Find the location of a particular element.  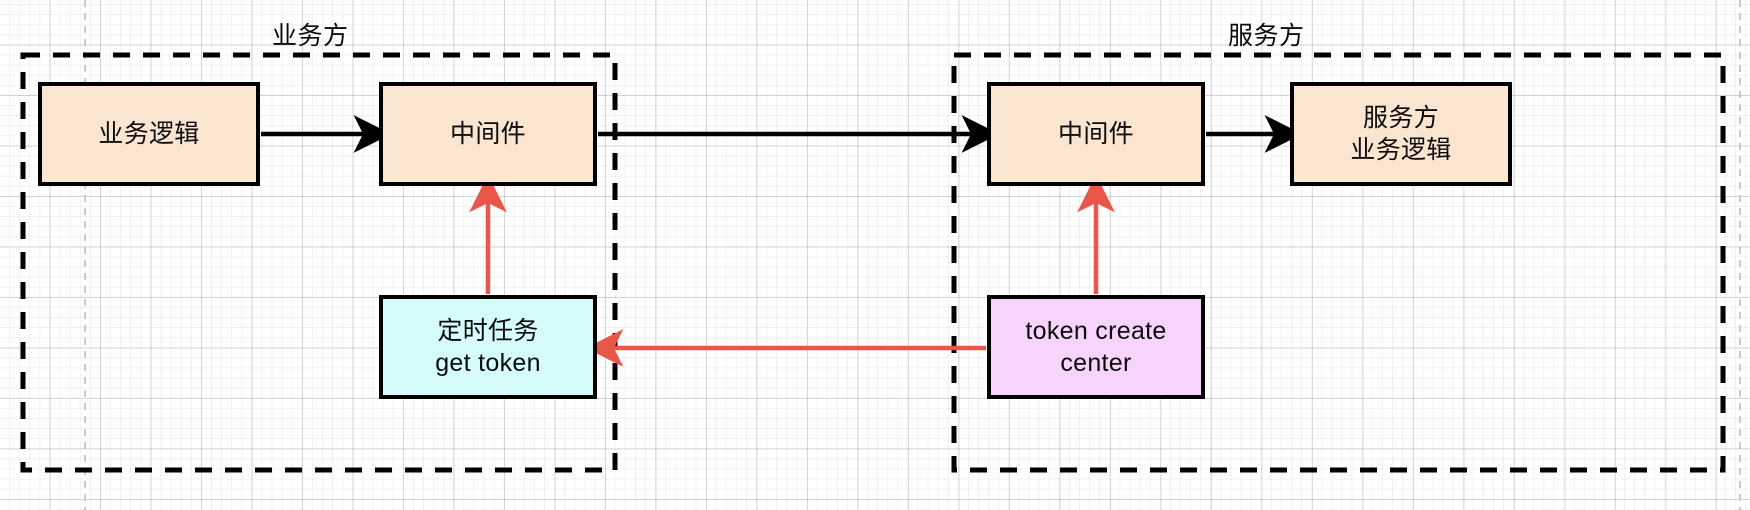

node-label-line-1: 服务方 is located at coordinates (1401, 118).